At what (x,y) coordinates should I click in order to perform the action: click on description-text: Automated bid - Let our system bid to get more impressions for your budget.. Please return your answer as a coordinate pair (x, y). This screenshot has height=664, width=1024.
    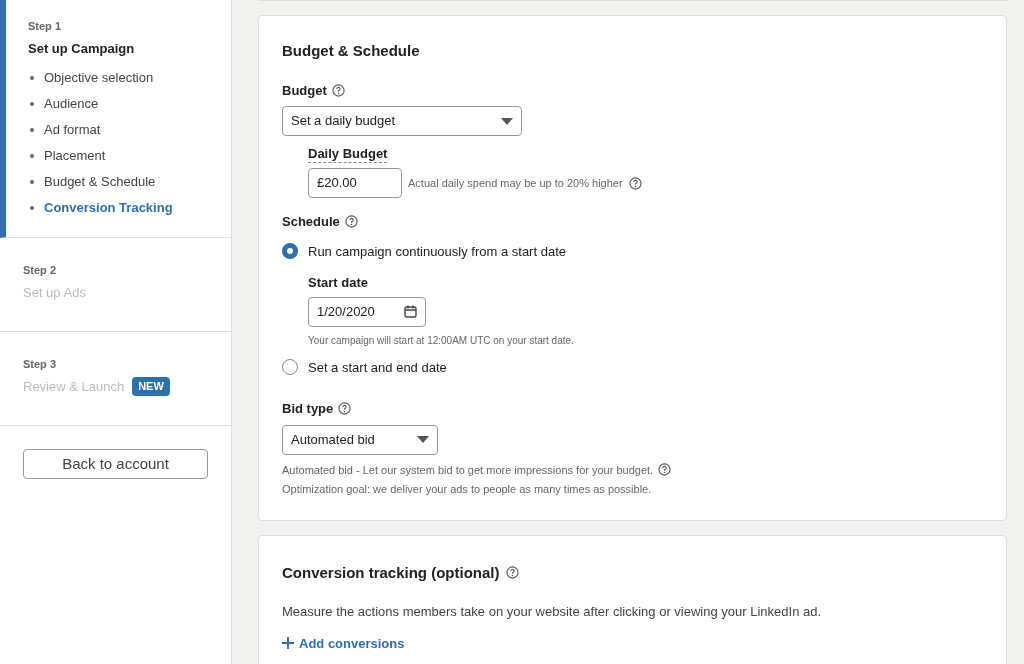
    Looking at the image, I should click on (468, 470).